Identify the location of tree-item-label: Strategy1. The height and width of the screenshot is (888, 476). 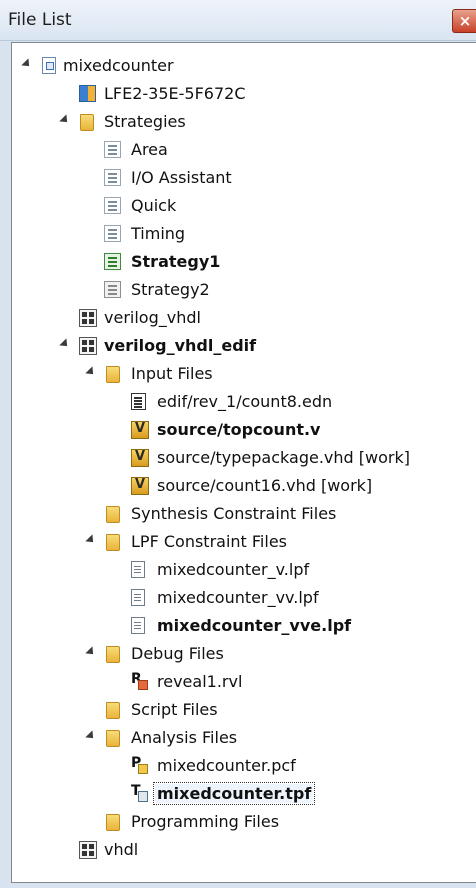
(176, 261).